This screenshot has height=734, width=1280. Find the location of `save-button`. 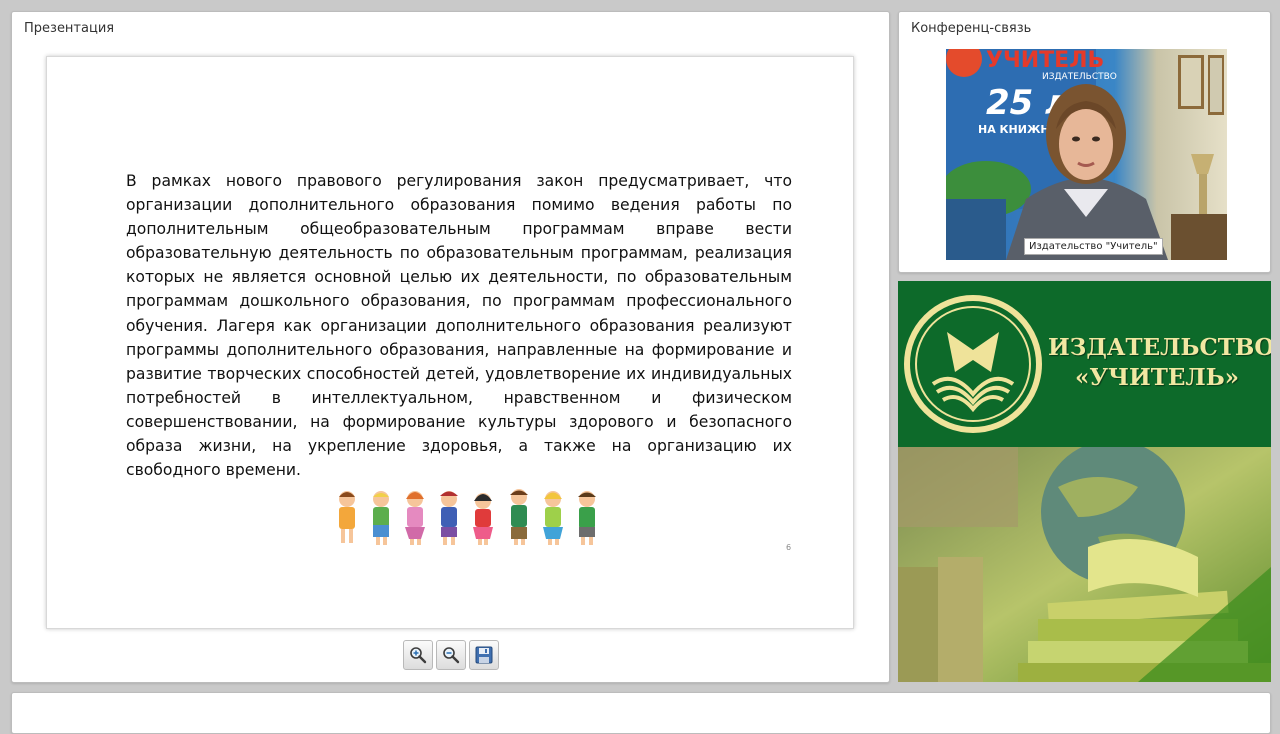

save-button is located at coordinates (484, 655).